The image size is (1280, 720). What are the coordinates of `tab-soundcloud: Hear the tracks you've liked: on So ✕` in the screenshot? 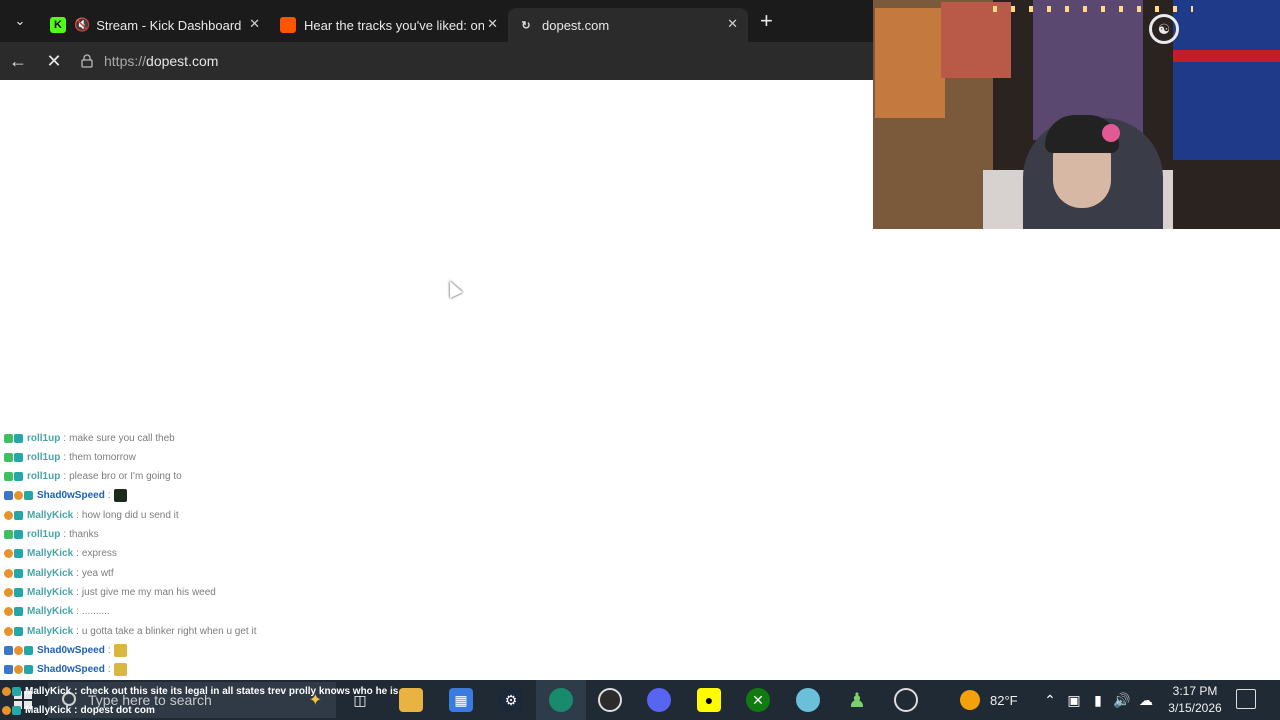 It's located at (389, 25).